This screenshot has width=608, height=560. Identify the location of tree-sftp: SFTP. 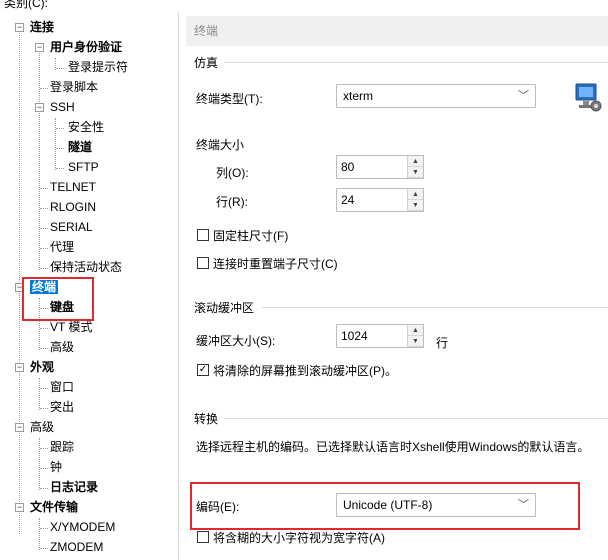
(83, 167).